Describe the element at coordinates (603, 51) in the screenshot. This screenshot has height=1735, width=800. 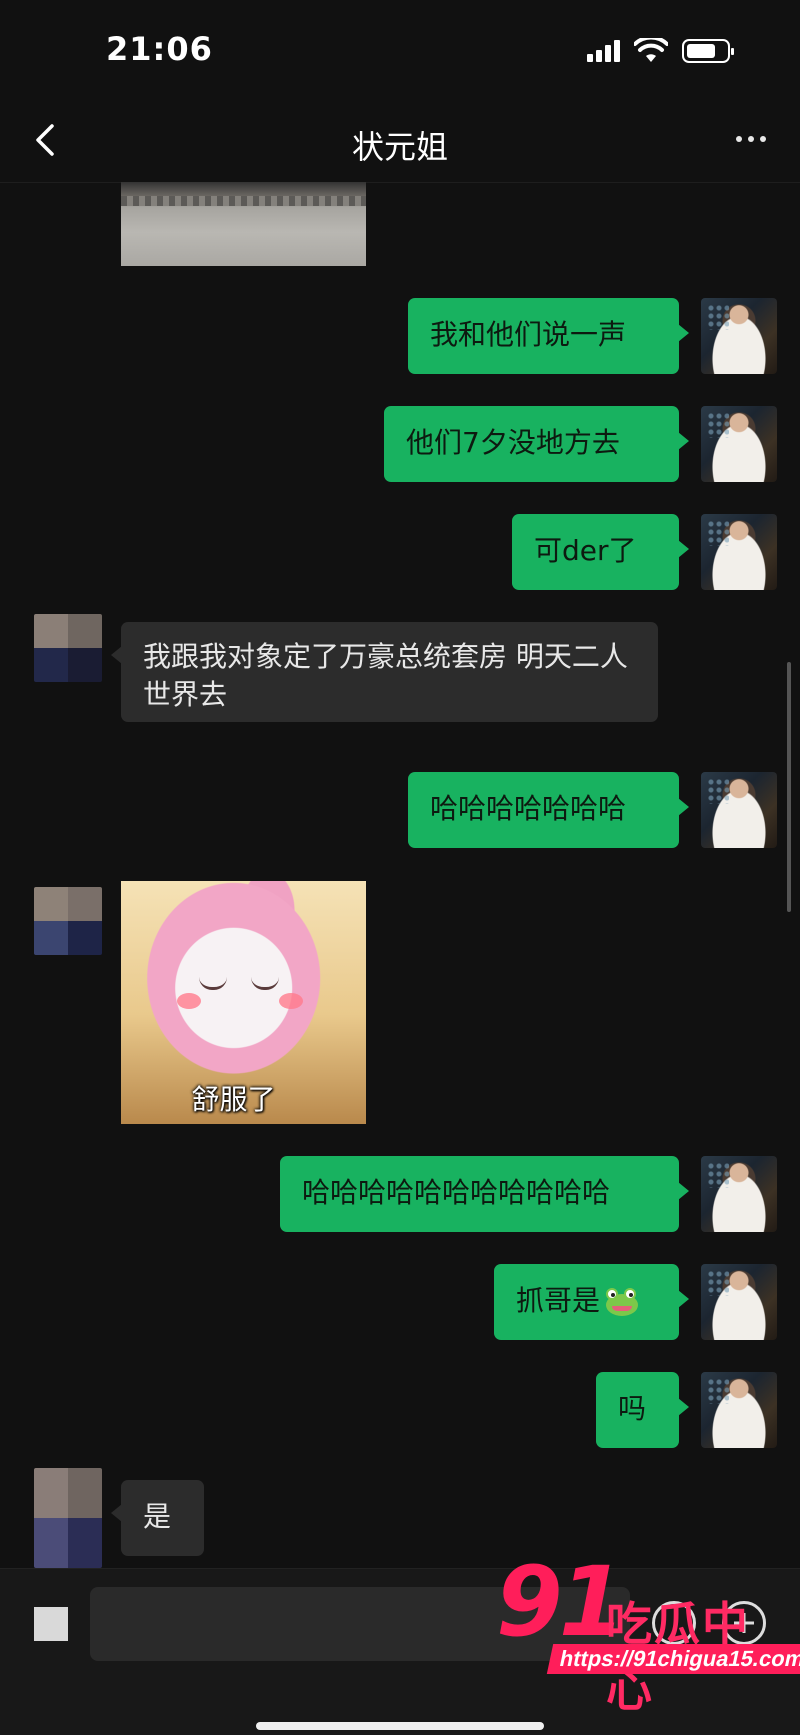
I see `cellular-signal-icon` at that location.